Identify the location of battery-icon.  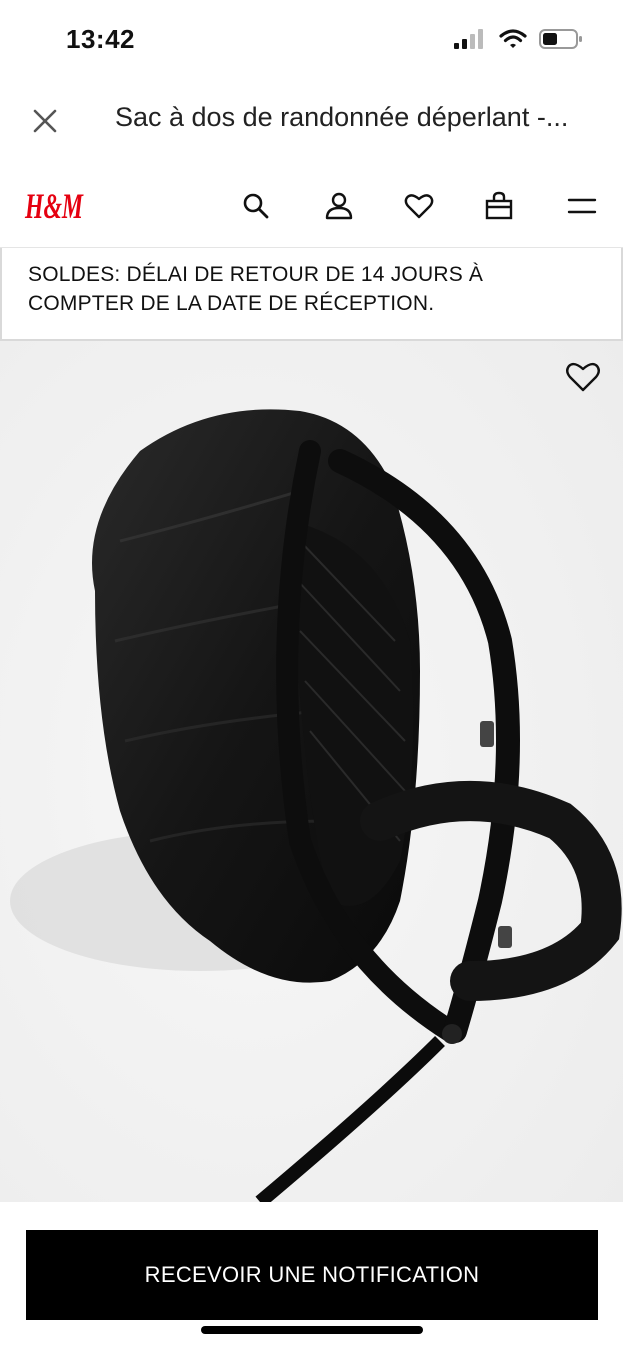
(561, 41).